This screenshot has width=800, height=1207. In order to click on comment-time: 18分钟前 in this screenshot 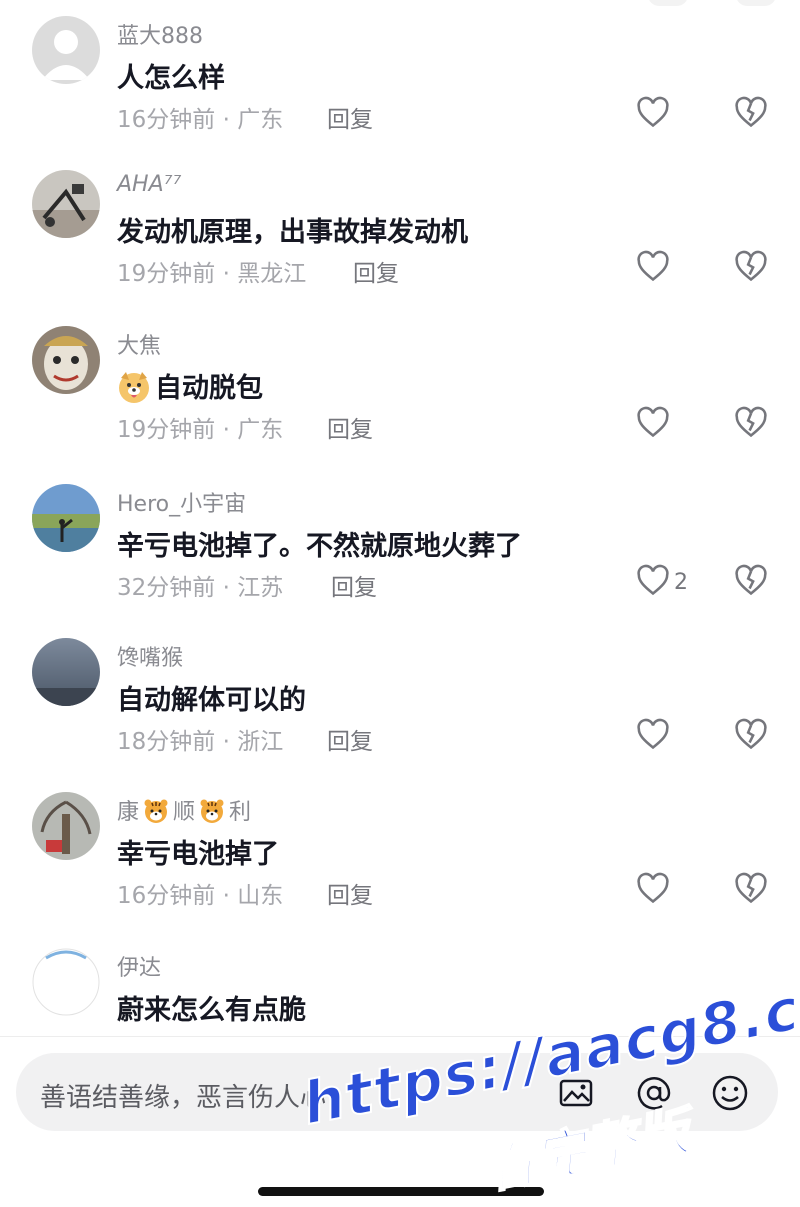, I will do `click(166, 742)`.